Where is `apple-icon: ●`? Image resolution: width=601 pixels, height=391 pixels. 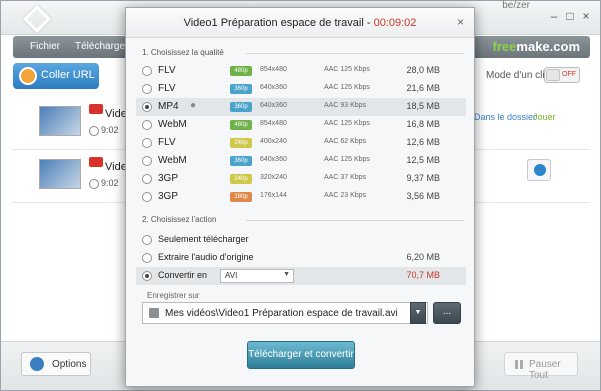 apple-icon: ● is located at coordinates (193, 105).